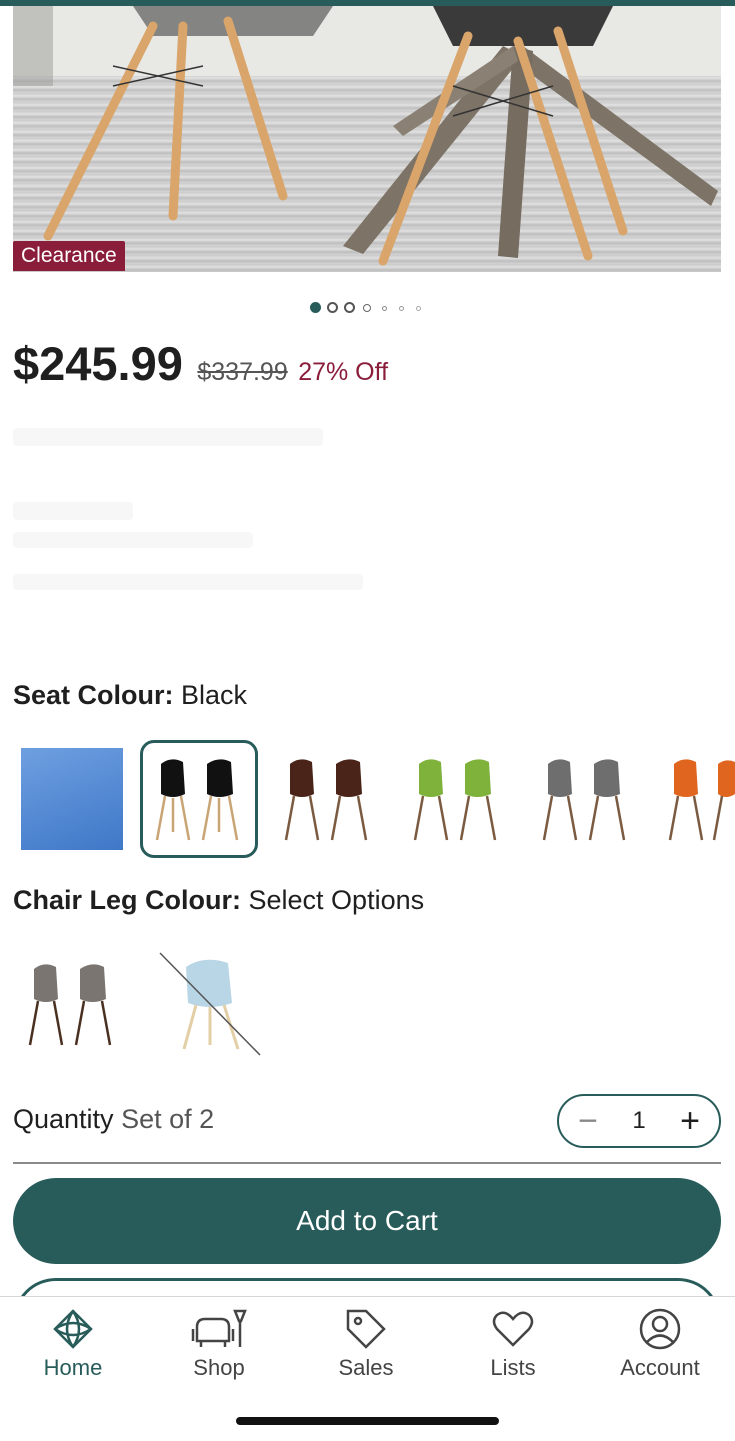  What do you see at coordinates (660, 1329) in the screenshot?
I see `account-icon` at bounding box center [660, 1329].